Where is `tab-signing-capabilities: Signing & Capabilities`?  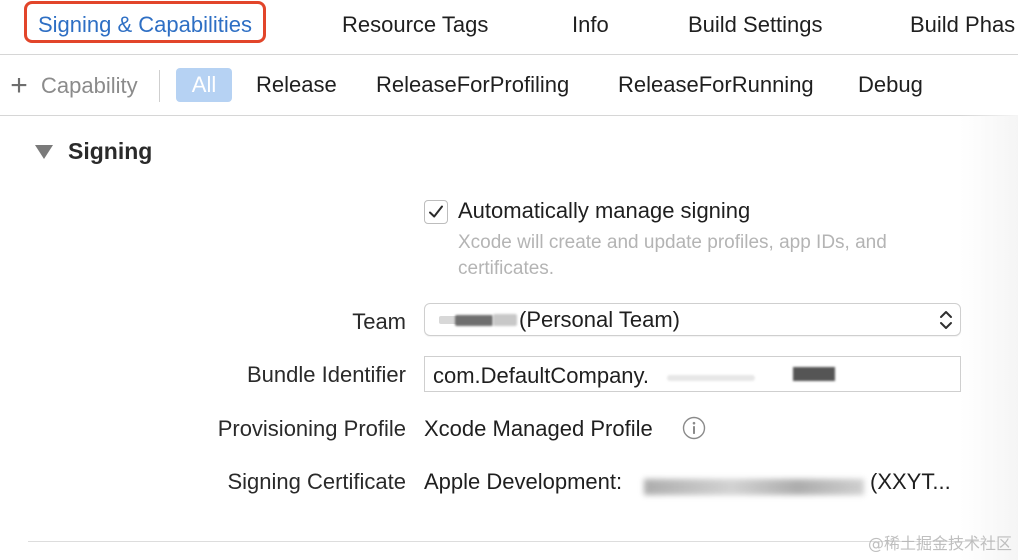
tab-signing-capabilities: Signing & Capabilities is located at coordinates (145, 22).